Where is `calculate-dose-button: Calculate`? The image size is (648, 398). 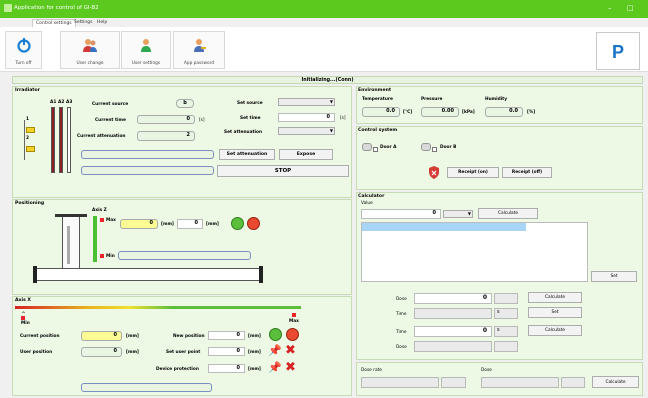
calculate-dose-button: Calculate is located at coordinates (555, 297).